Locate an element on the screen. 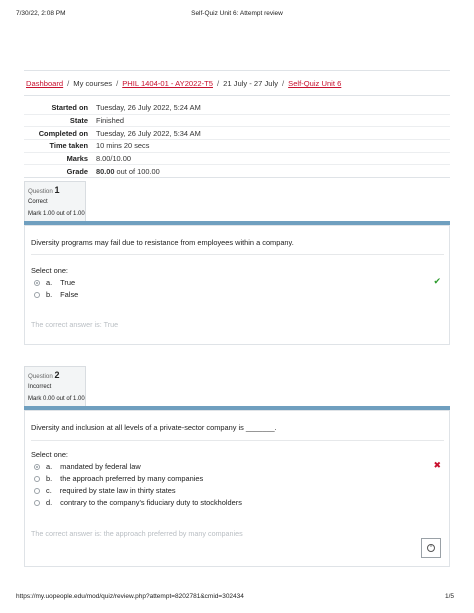 This screenshot has height=613, width=474. question-state: Correct is located at coordinates (38, 202).